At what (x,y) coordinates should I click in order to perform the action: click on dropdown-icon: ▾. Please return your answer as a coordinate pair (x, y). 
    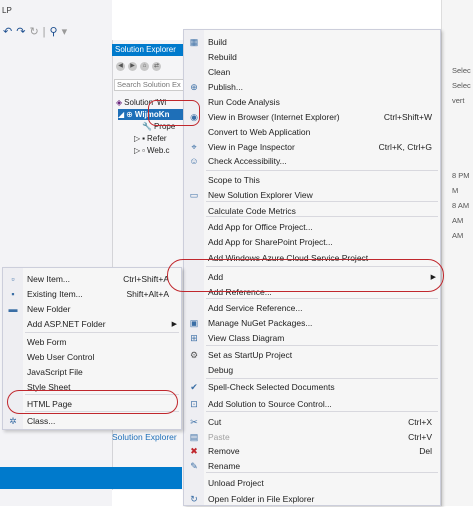
    Looking at the image, I should click on (65, 32).